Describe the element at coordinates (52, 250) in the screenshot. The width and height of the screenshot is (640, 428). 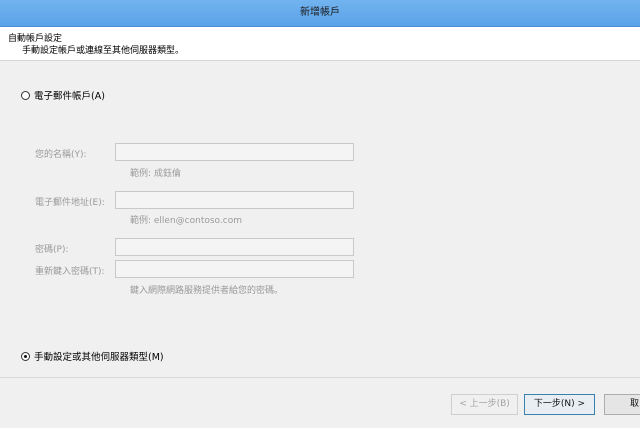
I see `password-label: 密碼(P):` at that location.